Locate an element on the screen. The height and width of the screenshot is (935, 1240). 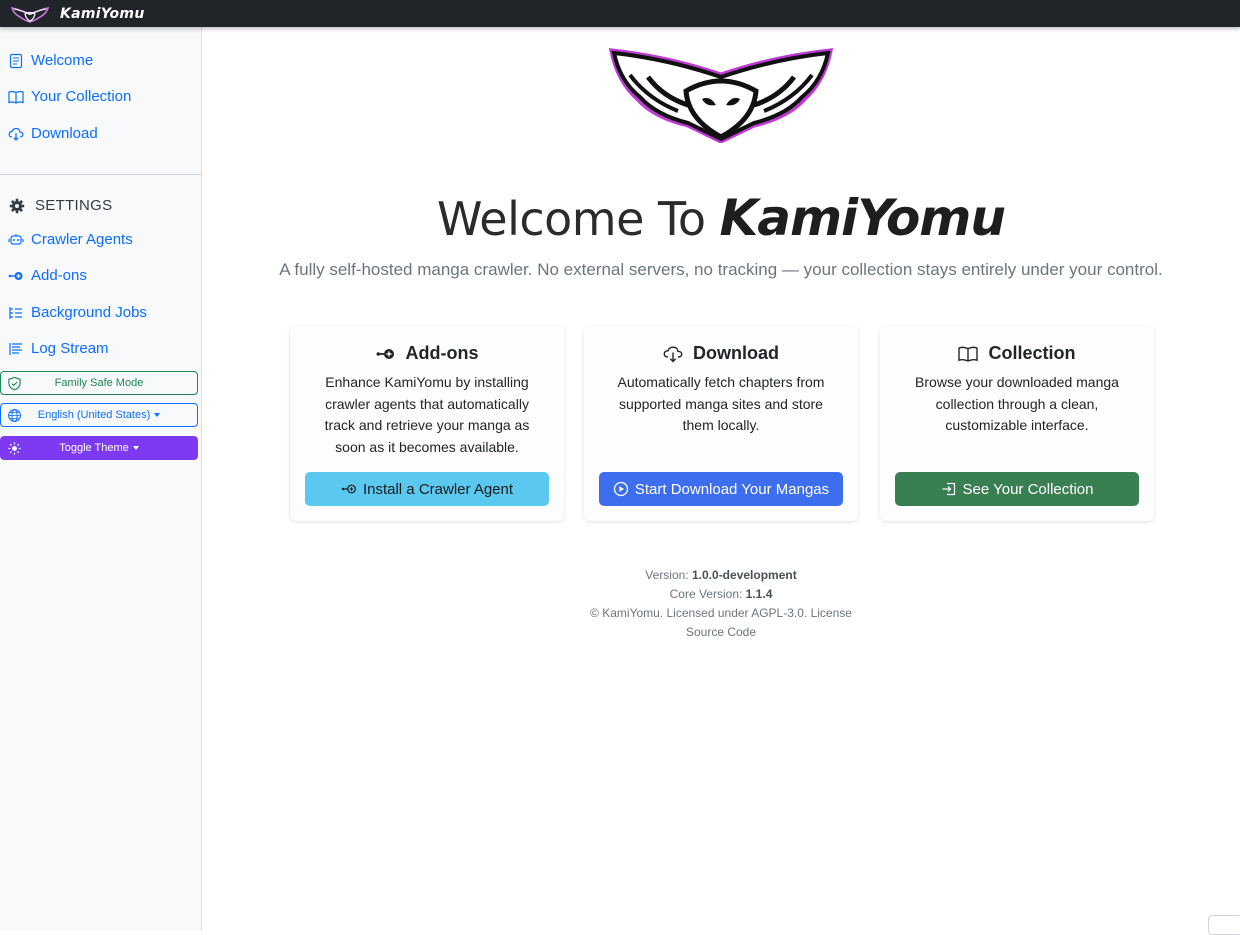
language-dropdown: English (United States) is located at coordinates (99, 415).